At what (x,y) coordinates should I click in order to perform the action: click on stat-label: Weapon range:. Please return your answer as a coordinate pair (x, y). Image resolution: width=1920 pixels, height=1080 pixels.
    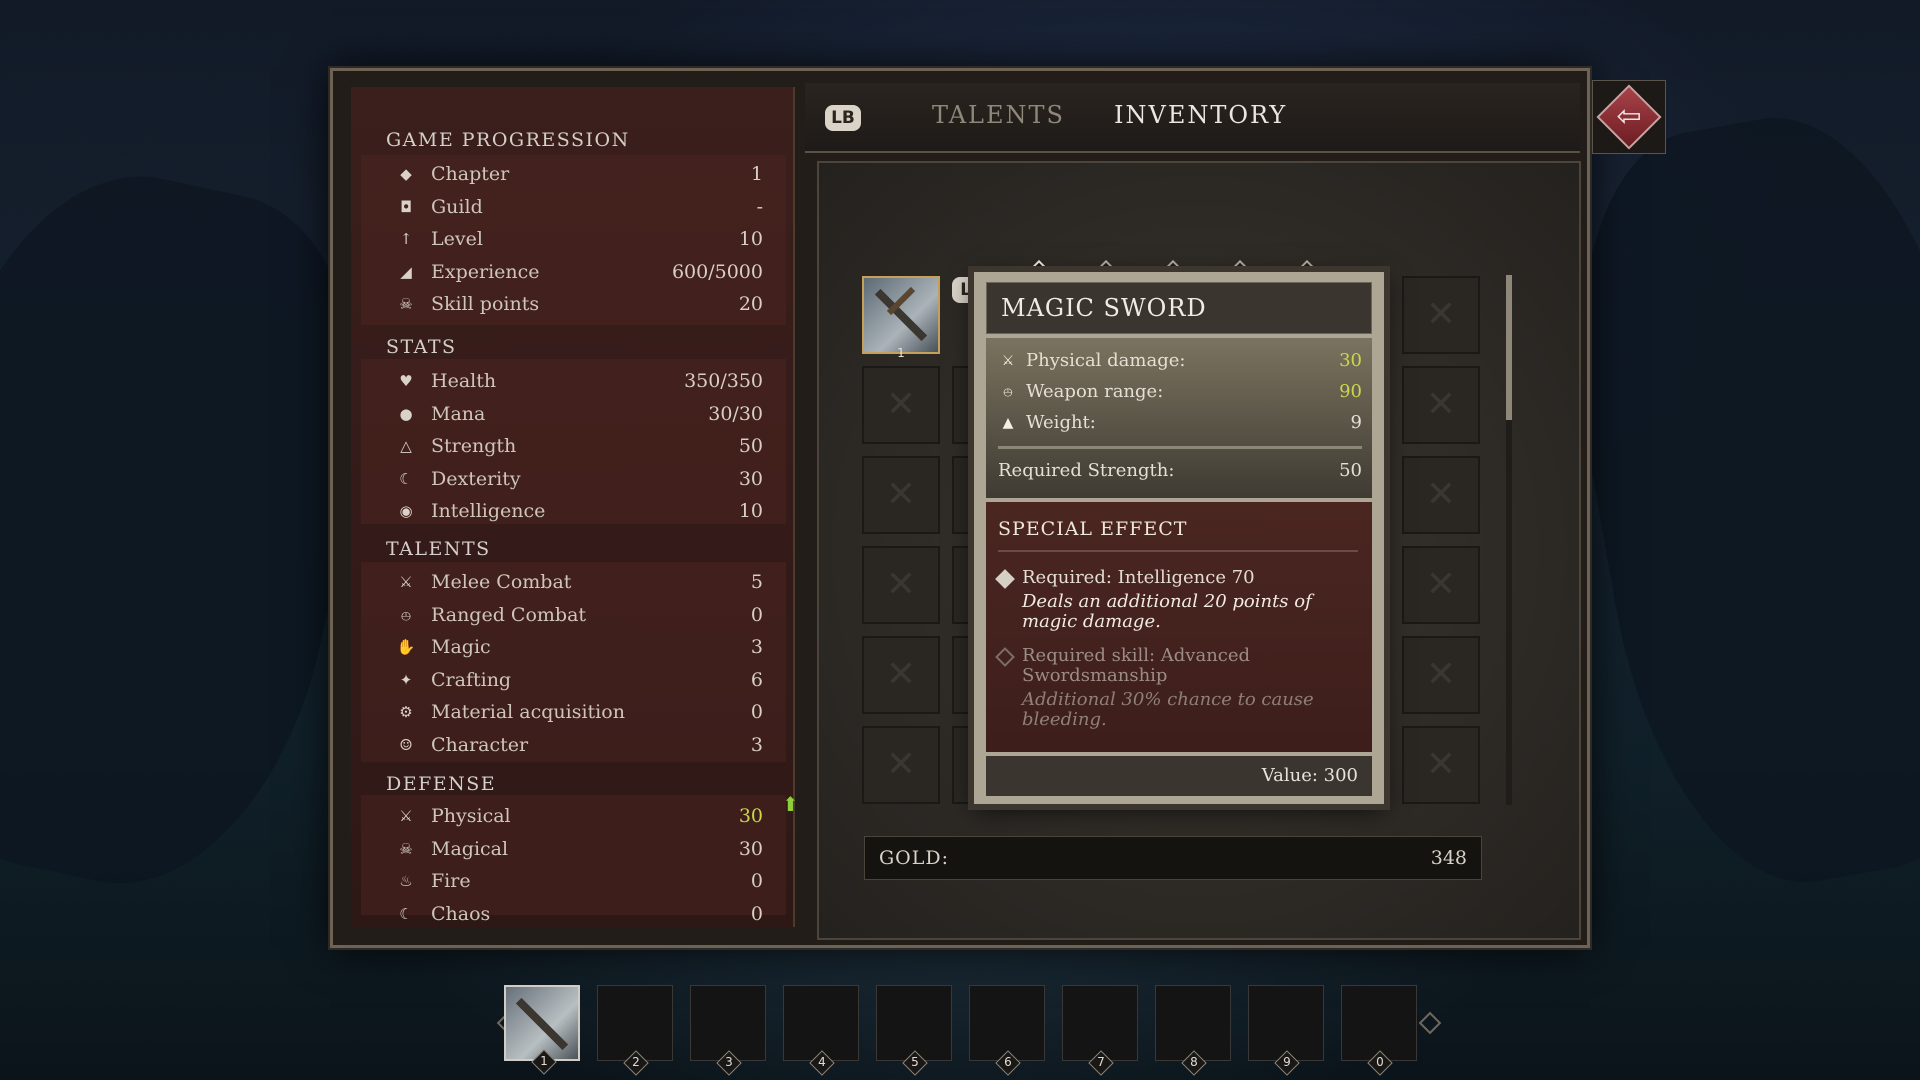
    Looking at the image, I should click on (1095, 391).